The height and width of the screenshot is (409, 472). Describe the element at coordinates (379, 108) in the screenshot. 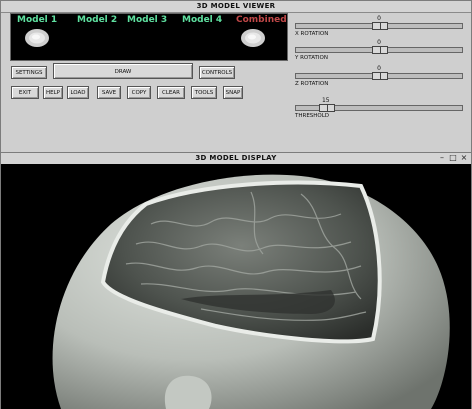

I see `threshold-slider` at that location.